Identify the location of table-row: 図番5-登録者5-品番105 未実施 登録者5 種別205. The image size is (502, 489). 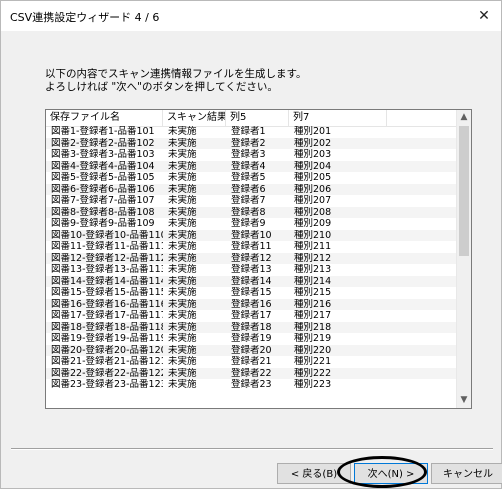
(251, 178).